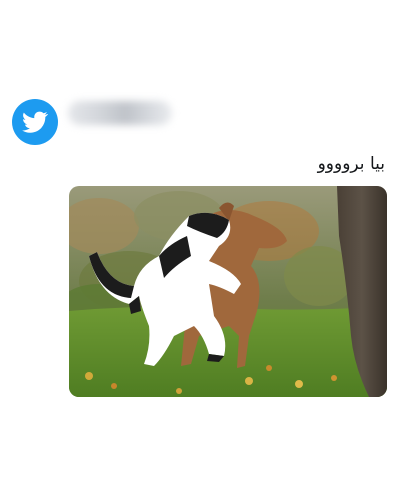 This screenshot has height=500, width=400. I want to click on tweet-text: بيا بروووو, so click(351, 164).